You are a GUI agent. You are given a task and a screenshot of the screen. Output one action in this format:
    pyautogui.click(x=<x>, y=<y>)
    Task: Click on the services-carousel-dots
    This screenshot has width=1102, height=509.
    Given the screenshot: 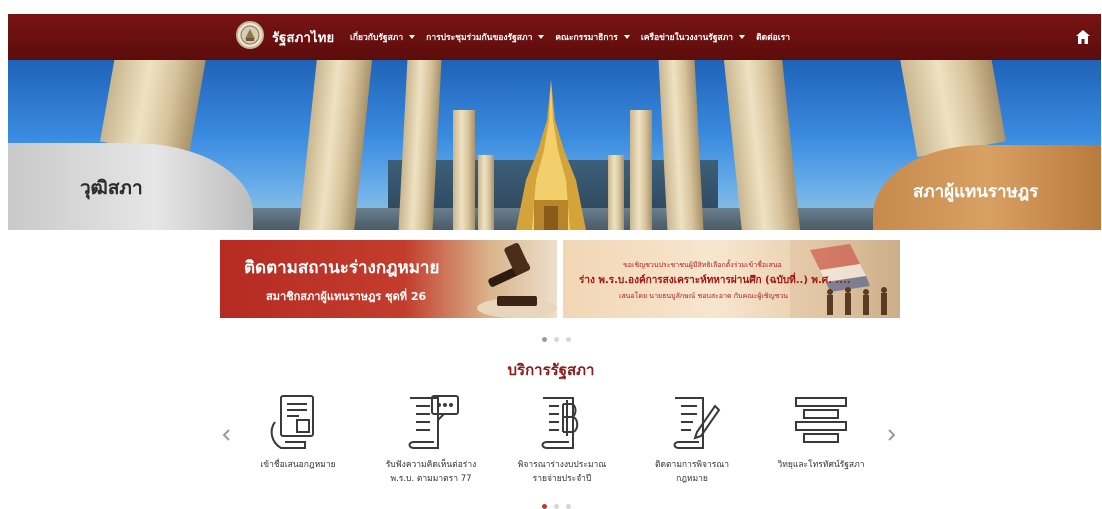 What is the action you would take?
    pyautogui.click(x=556, y=506)
    